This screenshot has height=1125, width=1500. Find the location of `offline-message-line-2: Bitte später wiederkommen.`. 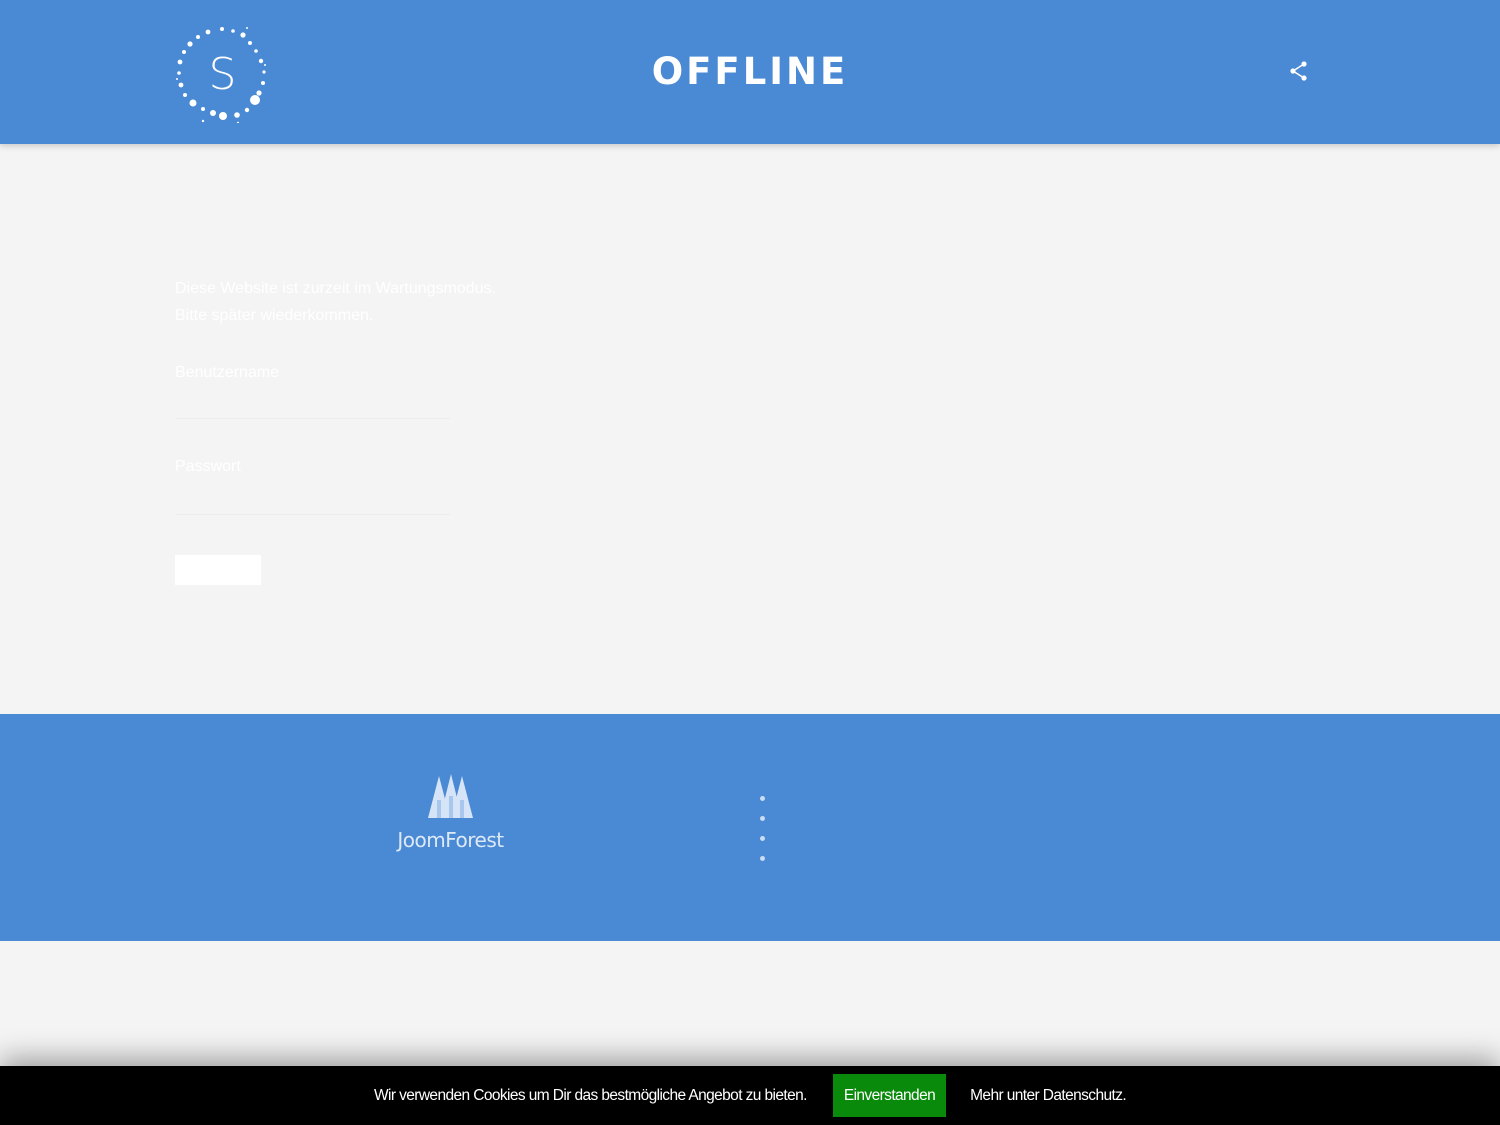

offline-message-line-2: Bitte später wiederkommen. is located at coordinates (274, 315).